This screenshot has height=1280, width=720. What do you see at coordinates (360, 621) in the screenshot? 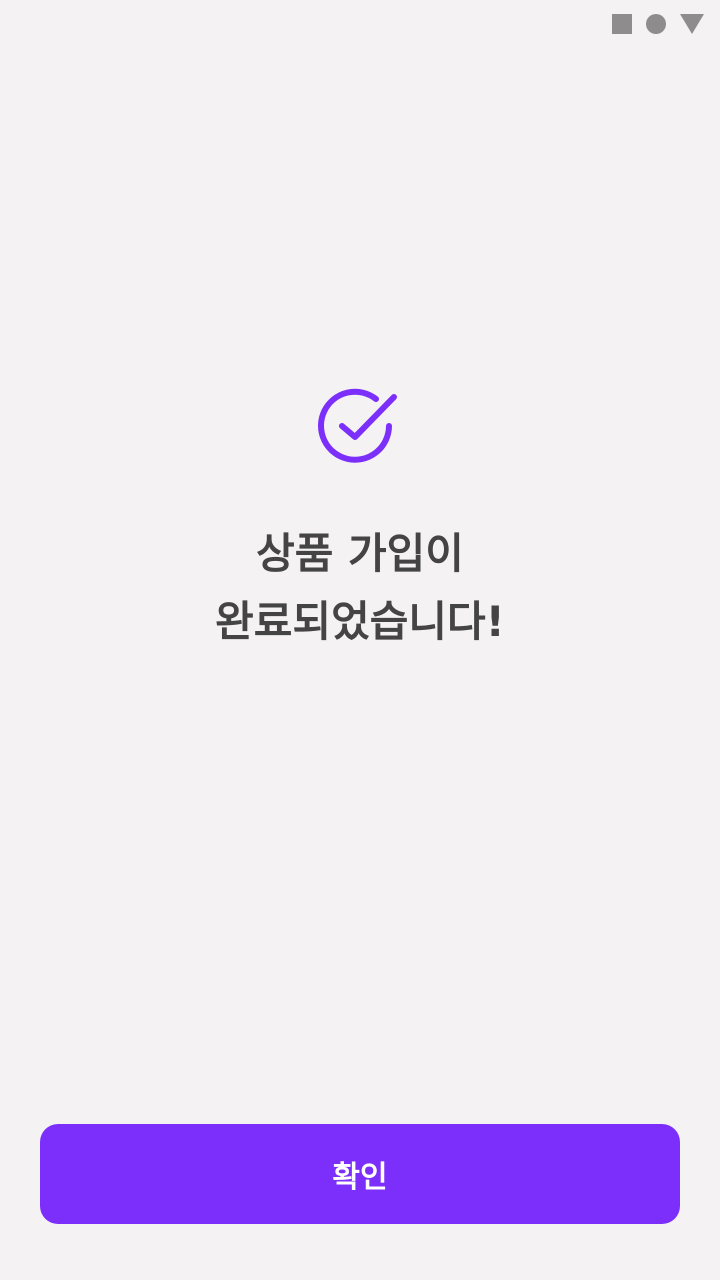
I see `message-line-2: 완료되었습니다!` at bounding box center [360, 621].